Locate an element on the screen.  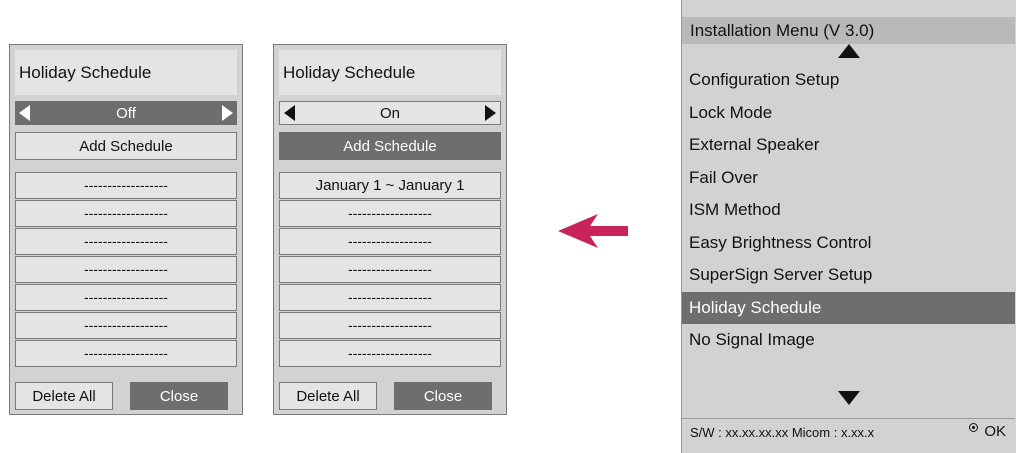
menu-title: Installation Menu (V 3.0) is located at coordinates (848, 30).